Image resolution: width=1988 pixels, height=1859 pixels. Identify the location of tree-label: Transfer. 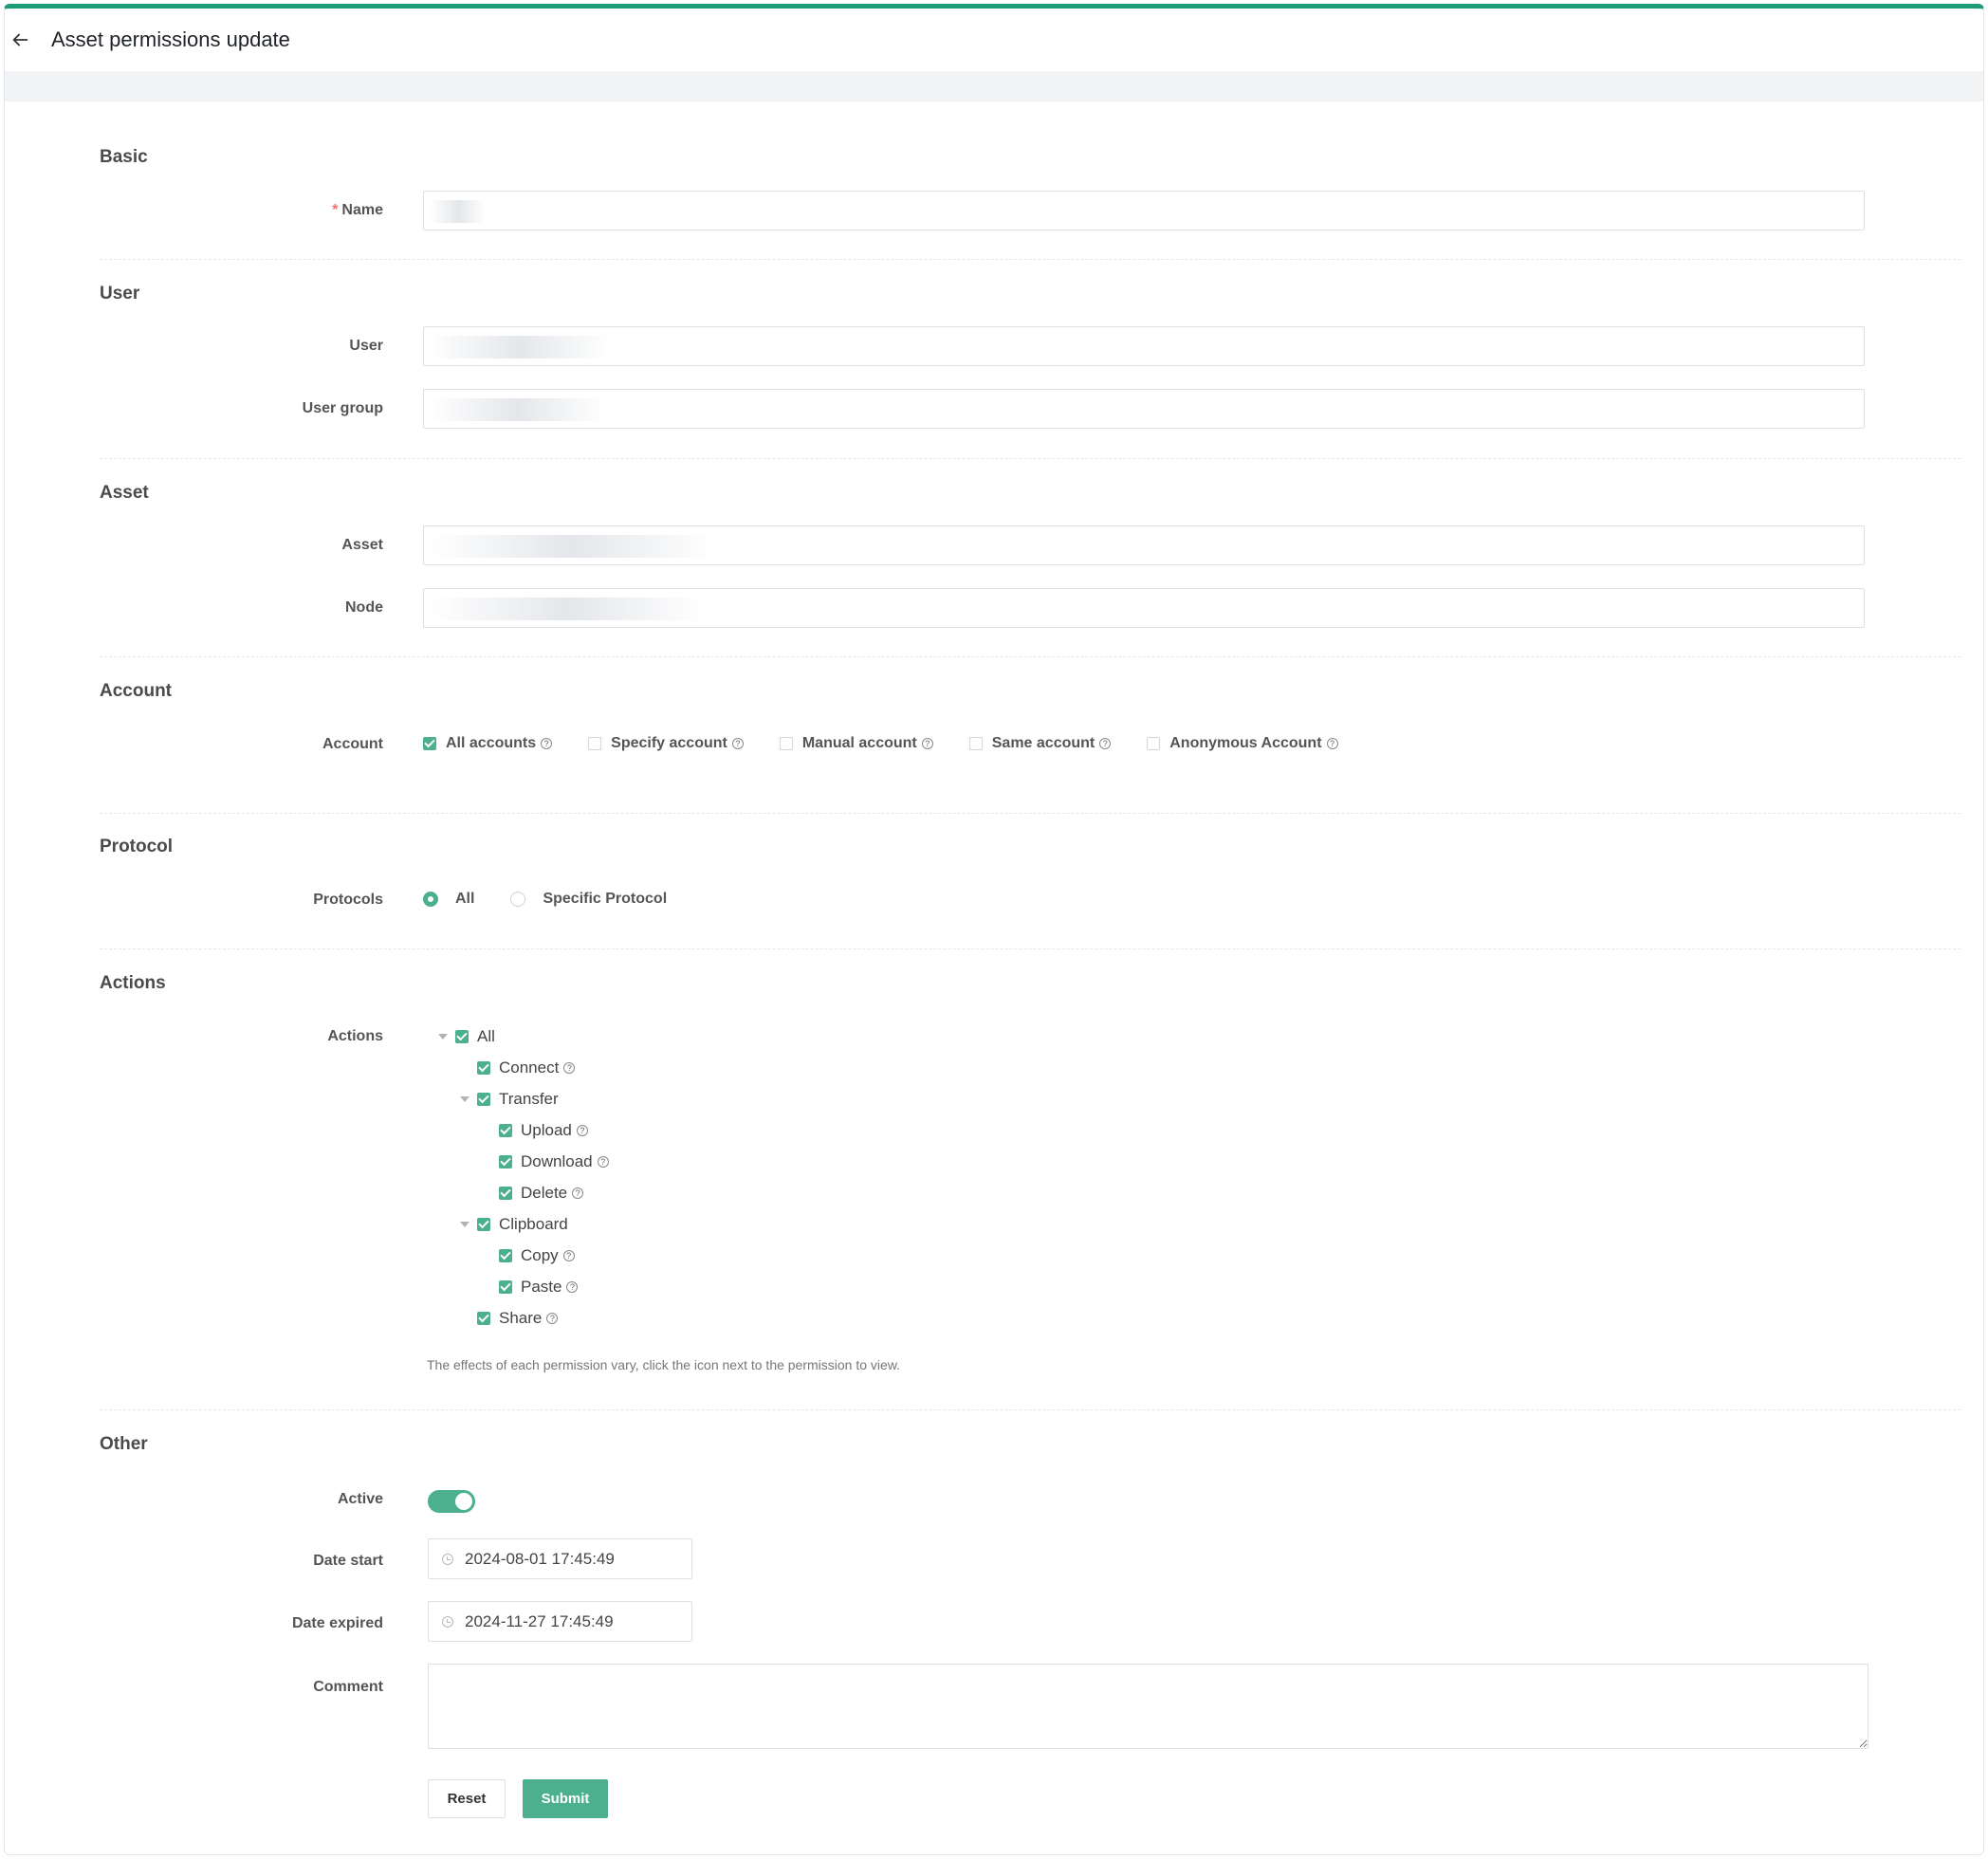
(529, 1099).